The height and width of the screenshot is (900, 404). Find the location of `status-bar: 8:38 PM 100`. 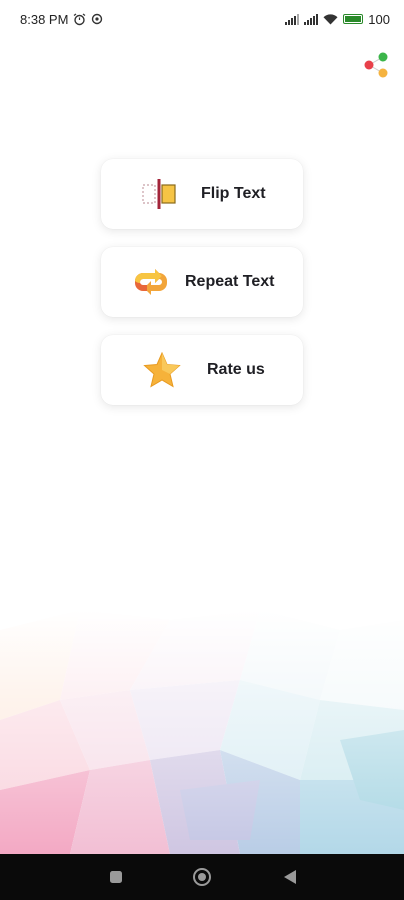

status-bar: 8:38 PM 100 is located at coordinates (202, 19).